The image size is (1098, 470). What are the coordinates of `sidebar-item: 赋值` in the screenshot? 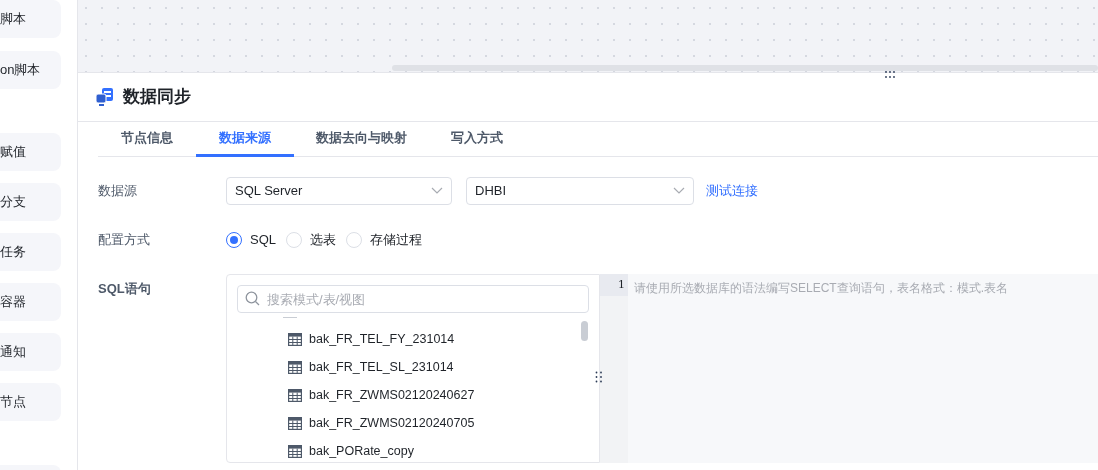 It's located at (30, 152).